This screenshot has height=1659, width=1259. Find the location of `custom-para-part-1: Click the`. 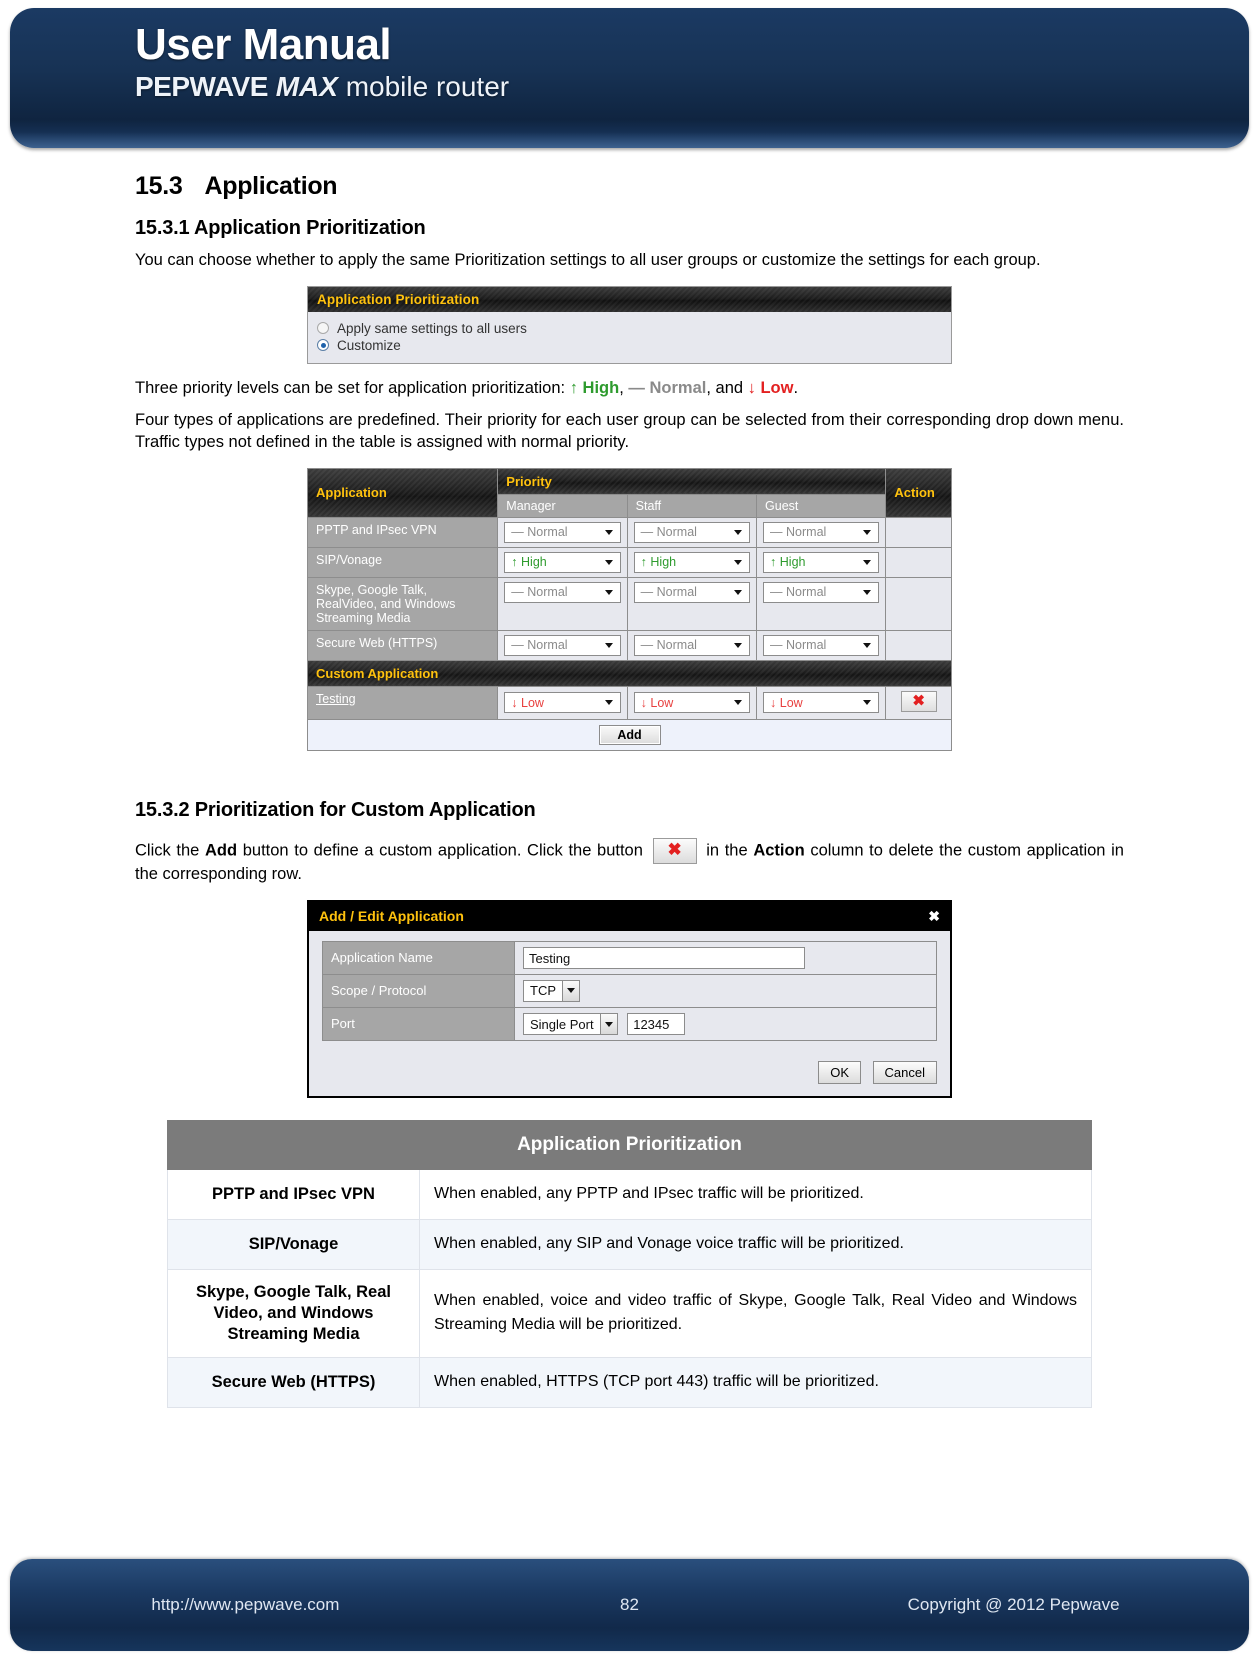

custom-para-part-1: Click the is located at coordinates (167, 850).